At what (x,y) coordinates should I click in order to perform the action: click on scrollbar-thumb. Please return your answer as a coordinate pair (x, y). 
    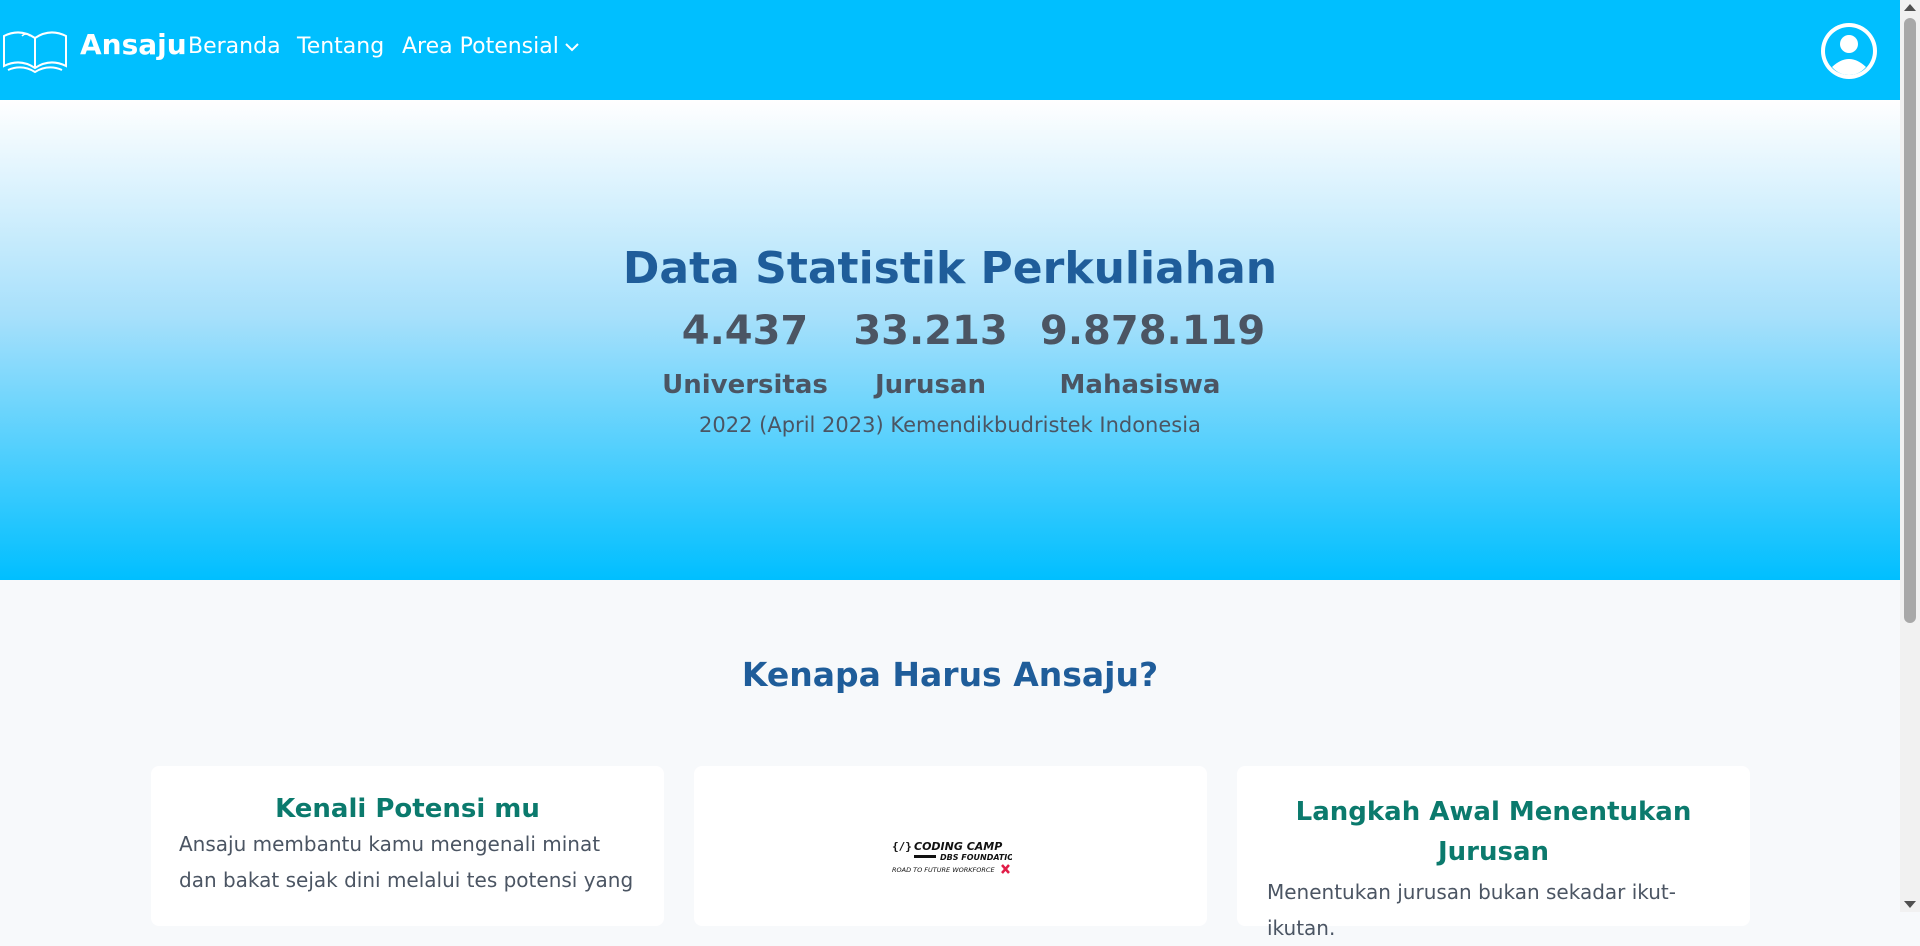
    Looking at the image, I should click on (1910, 320).